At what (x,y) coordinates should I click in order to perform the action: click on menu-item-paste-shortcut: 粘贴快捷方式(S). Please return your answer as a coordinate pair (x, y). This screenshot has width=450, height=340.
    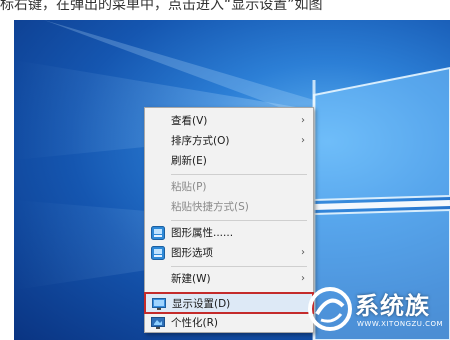
    Looking at the image, I should click on (229, 207).